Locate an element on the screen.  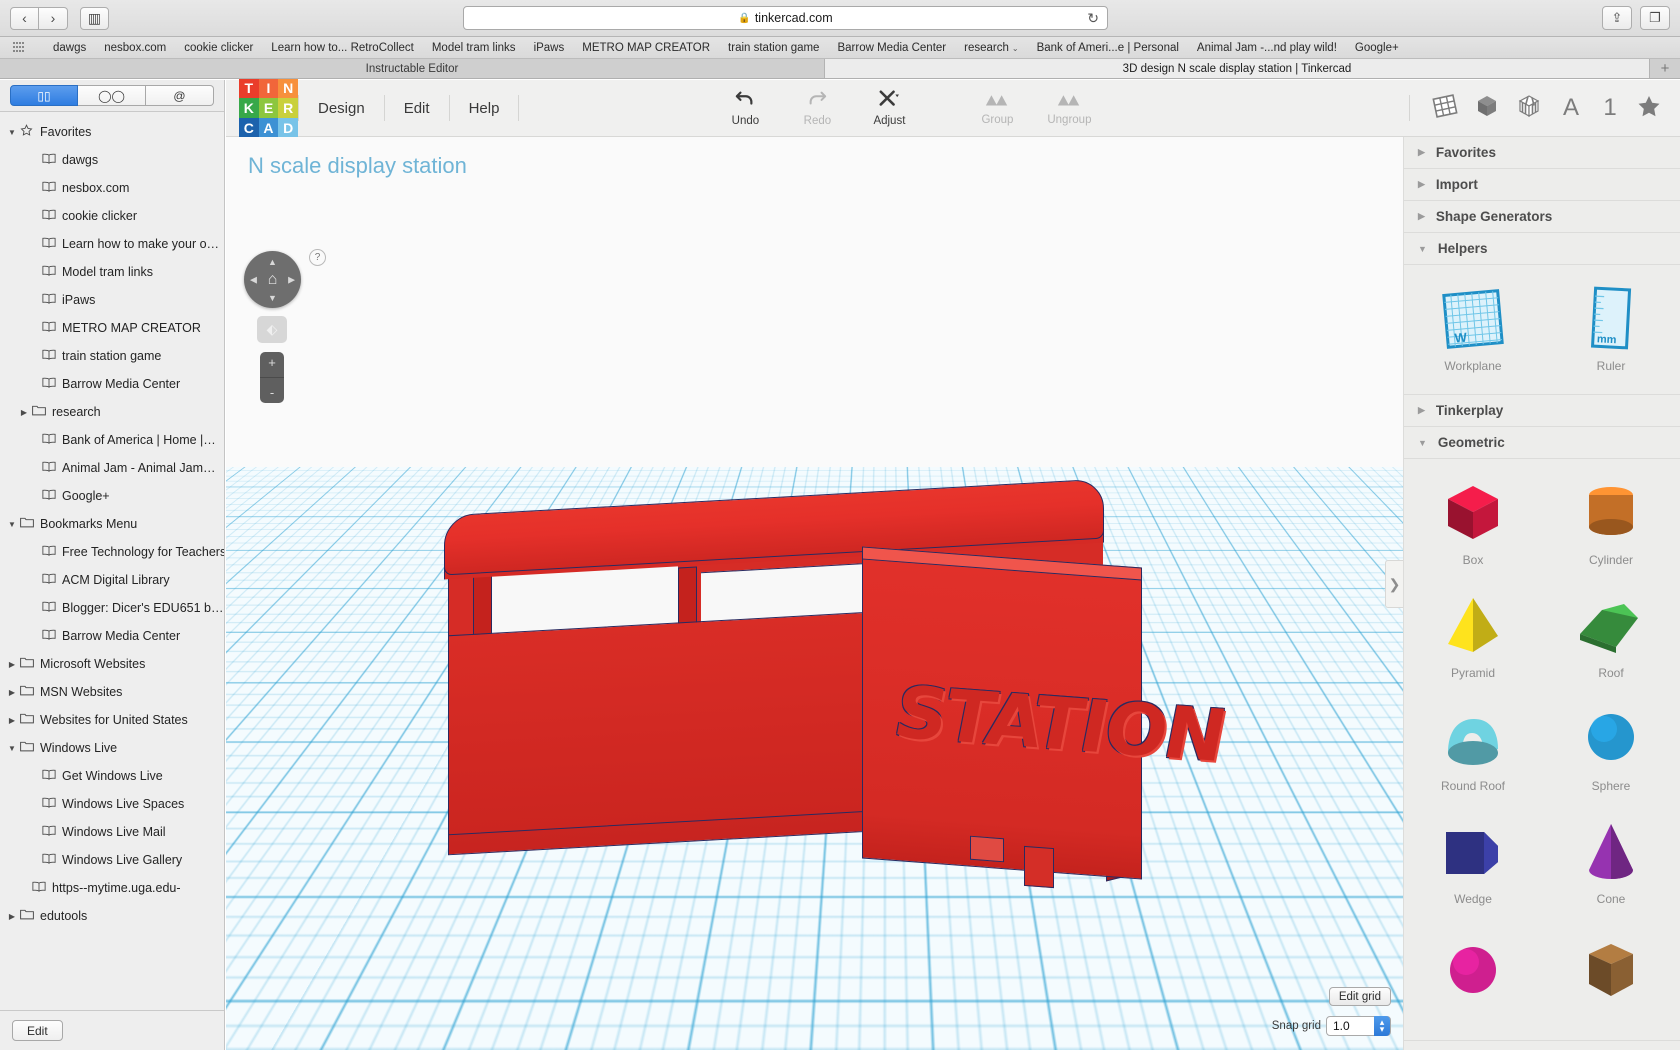
view-left-arrow-icon: ◀ is located at coordinates (253, 279).